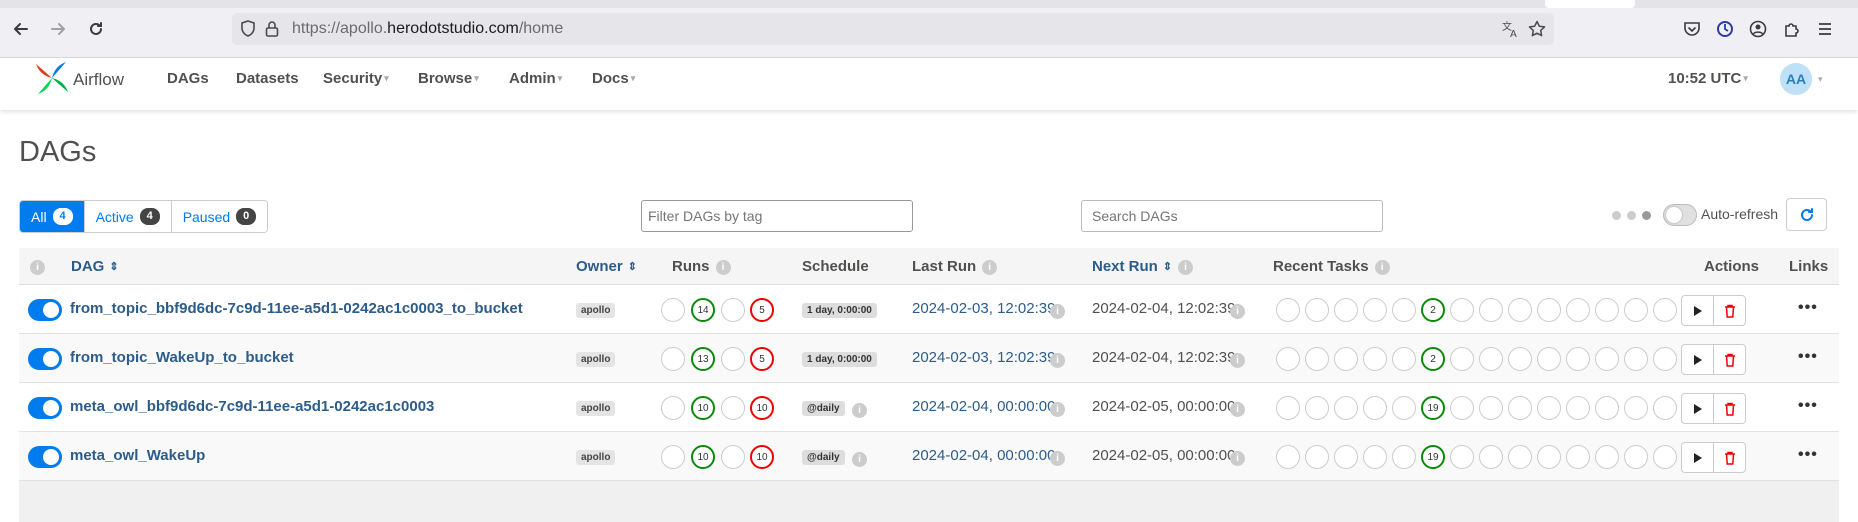 Image resolution: width=1858 pixels, height=522 pixels. What do you see at coordinates (188, 78) in the screenshot?
I see `nav-dags: DAGs` at bounding box center [188, 78].